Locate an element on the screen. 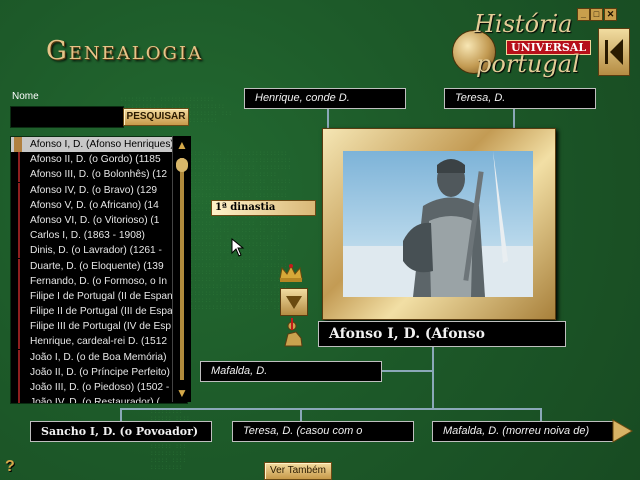 The width and height of the screenshot is (640, 480). child-box-1: Sancho I, D. (o Povoador) is located at coordinates (121, 431).